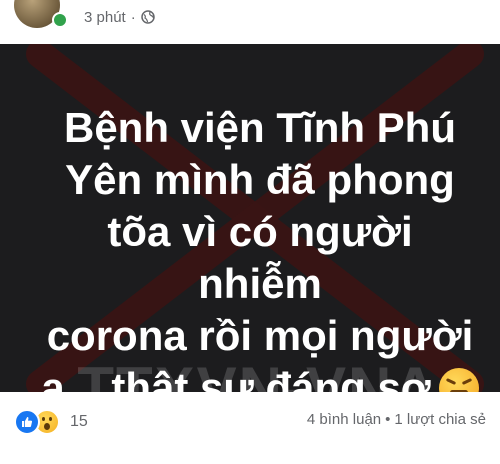 This screenshot has width=500, height=464. I want to click on post-text-line: Yên mình đã phong, so click(260, 179).